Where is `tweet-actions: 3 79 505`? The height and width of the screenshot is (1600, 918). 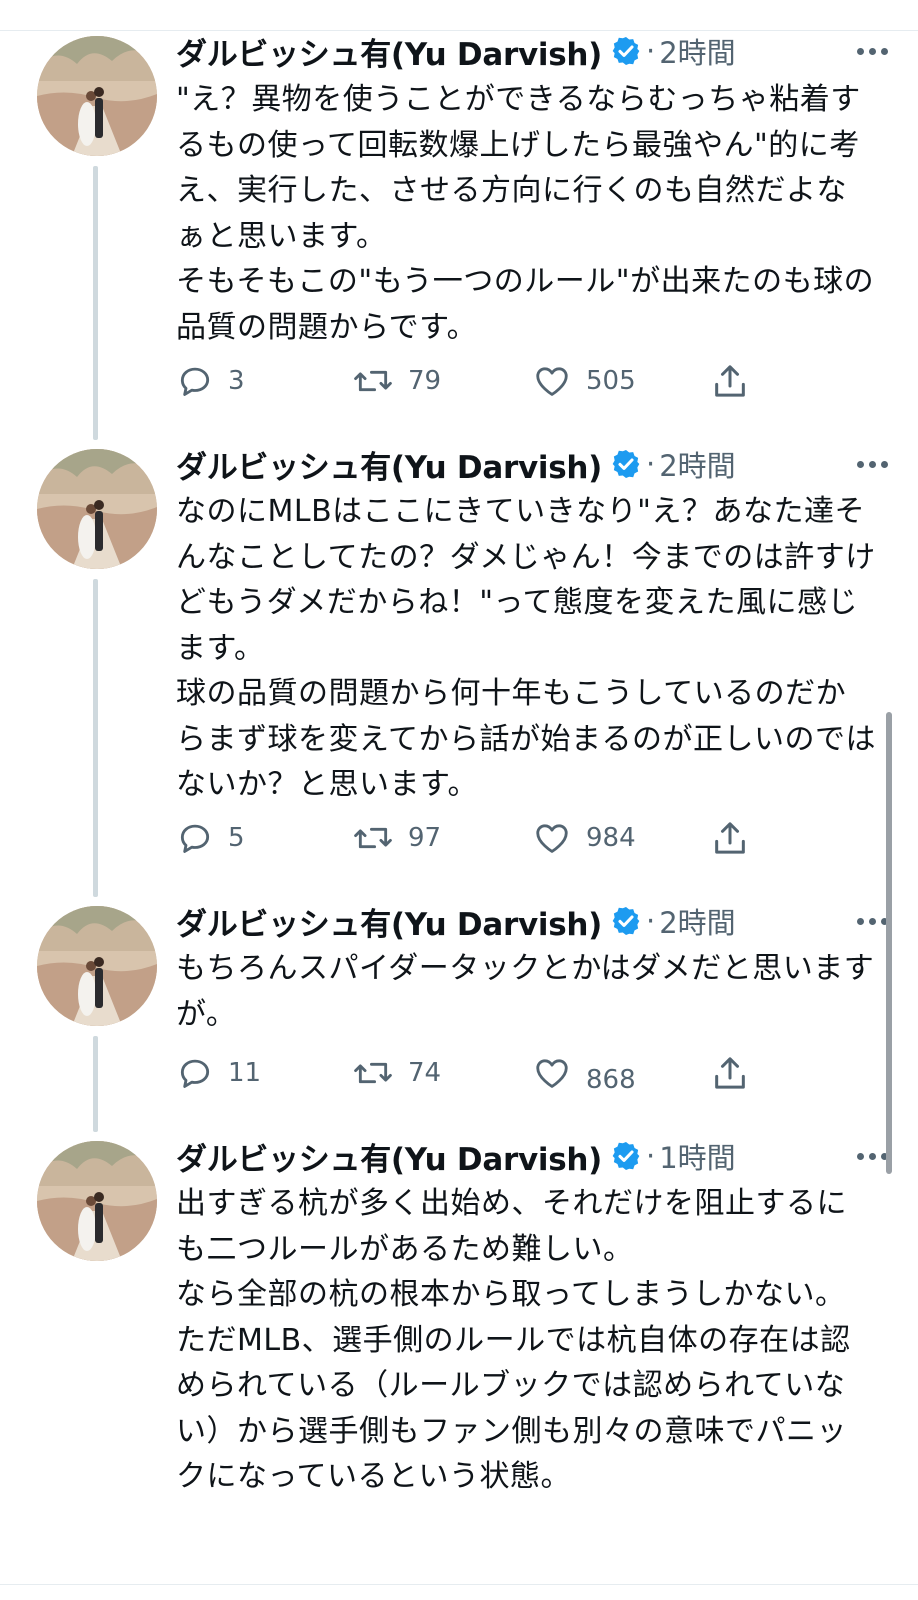
tweet-actions: 3 79 505 is located at coordinates (471, 381).